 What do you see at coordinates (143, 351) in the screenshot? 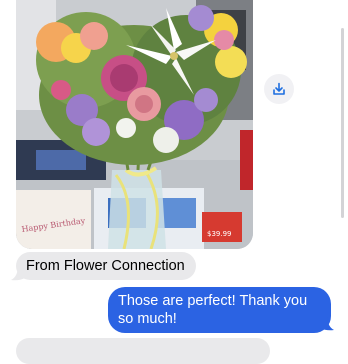
I see `next-incoming-message-bubble` at bounding box center [143, 351].